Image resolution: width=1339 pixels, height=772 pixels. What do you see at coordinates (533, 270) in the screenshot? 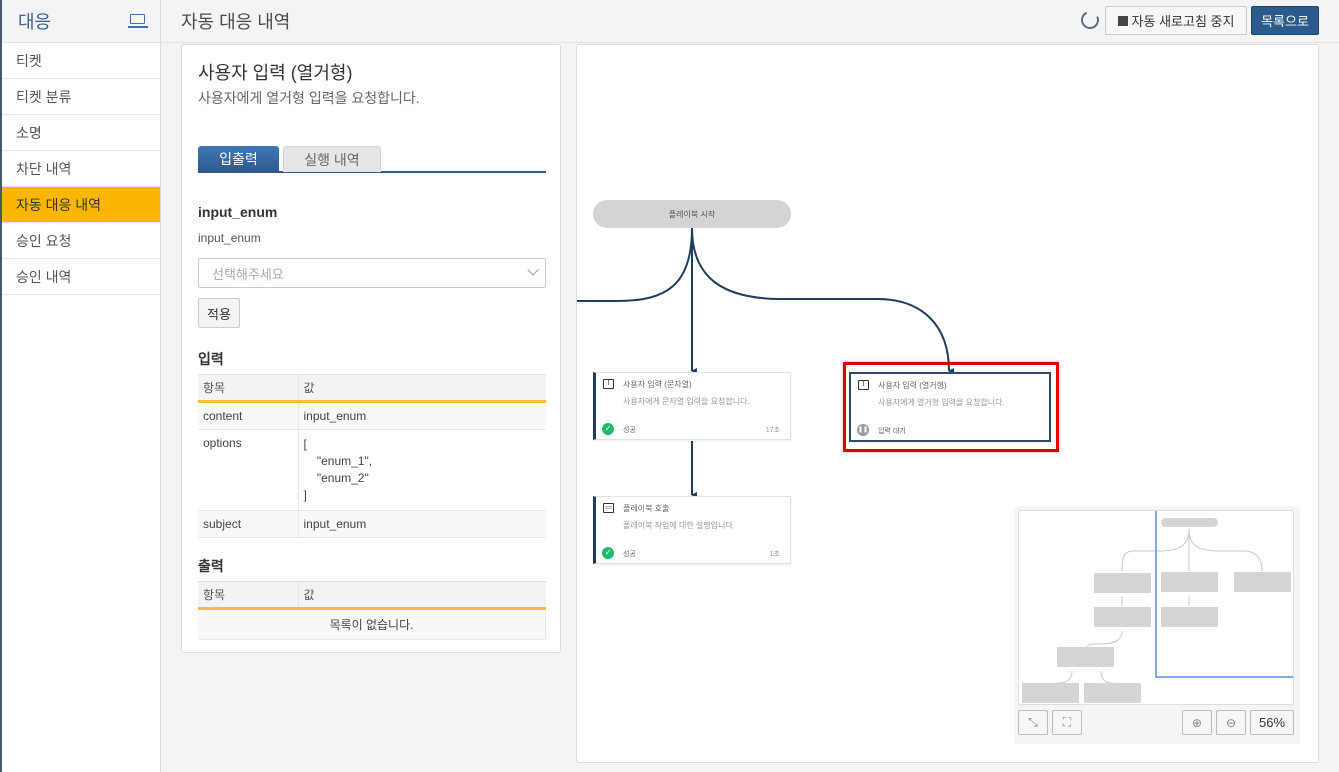
I see `chevron-down-icon` at bounding box center [533, 270].